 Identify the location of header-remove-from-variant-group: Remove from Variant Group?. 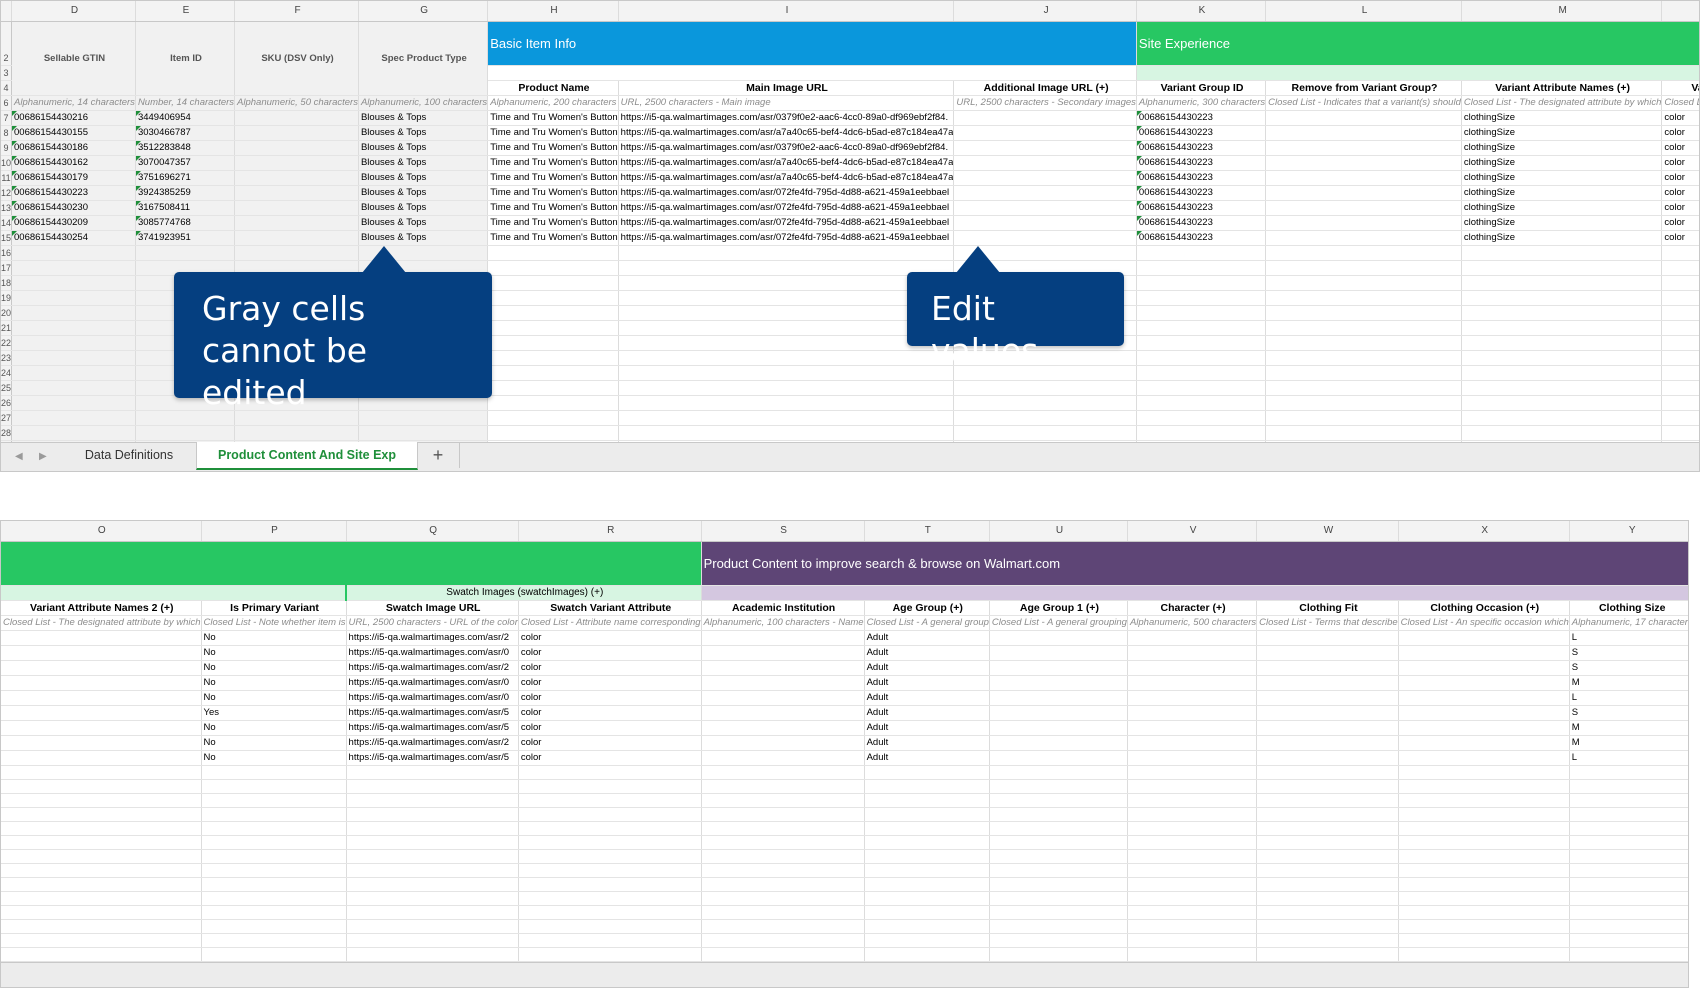
(1363, 88).